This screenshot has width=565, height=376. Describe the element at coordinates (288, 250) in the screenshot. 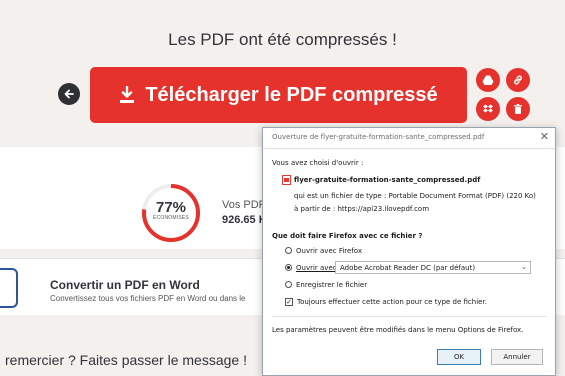

I see `open-with-firefox-radio` at that location.